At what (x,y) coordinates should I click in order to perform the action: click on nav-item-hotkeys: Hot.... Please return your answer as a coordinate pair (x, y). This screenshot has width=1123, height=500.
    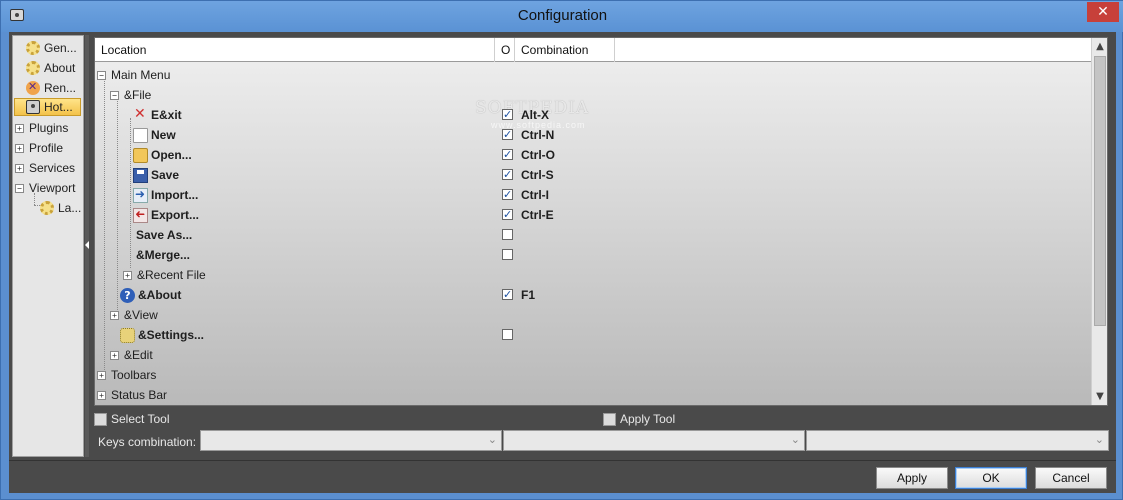
    Looking at the image, I should click on (47, 107).